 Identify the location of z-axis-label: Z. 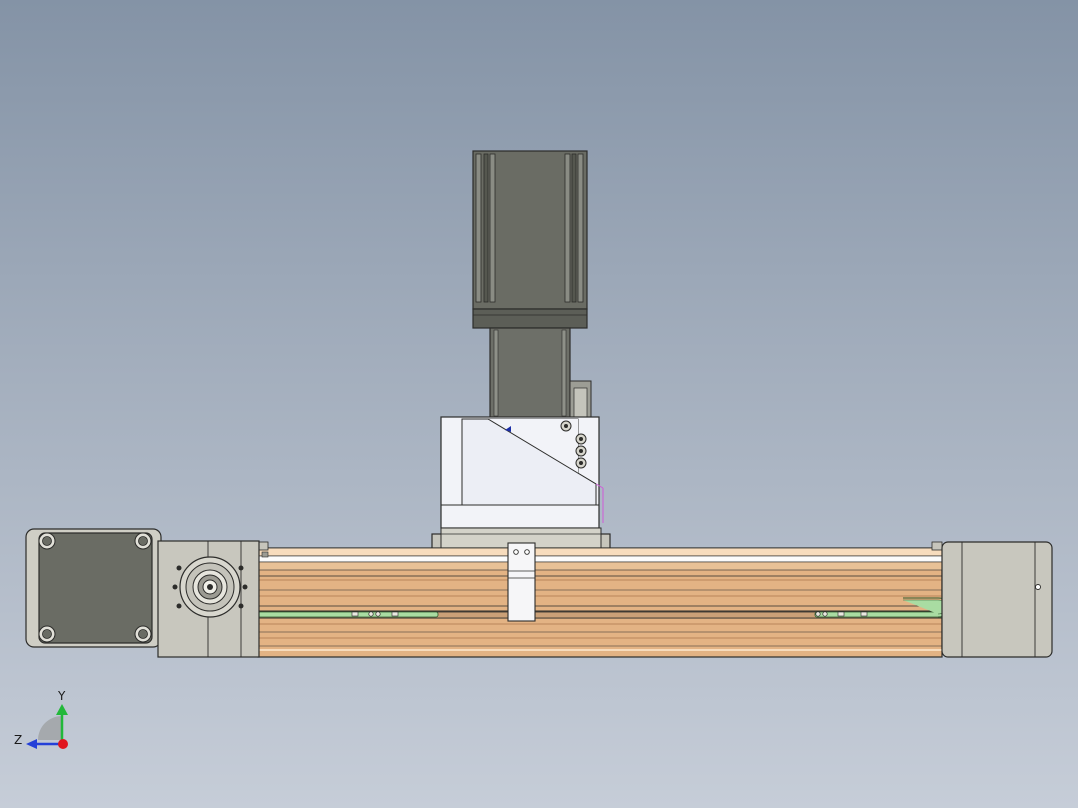
(18, 740).